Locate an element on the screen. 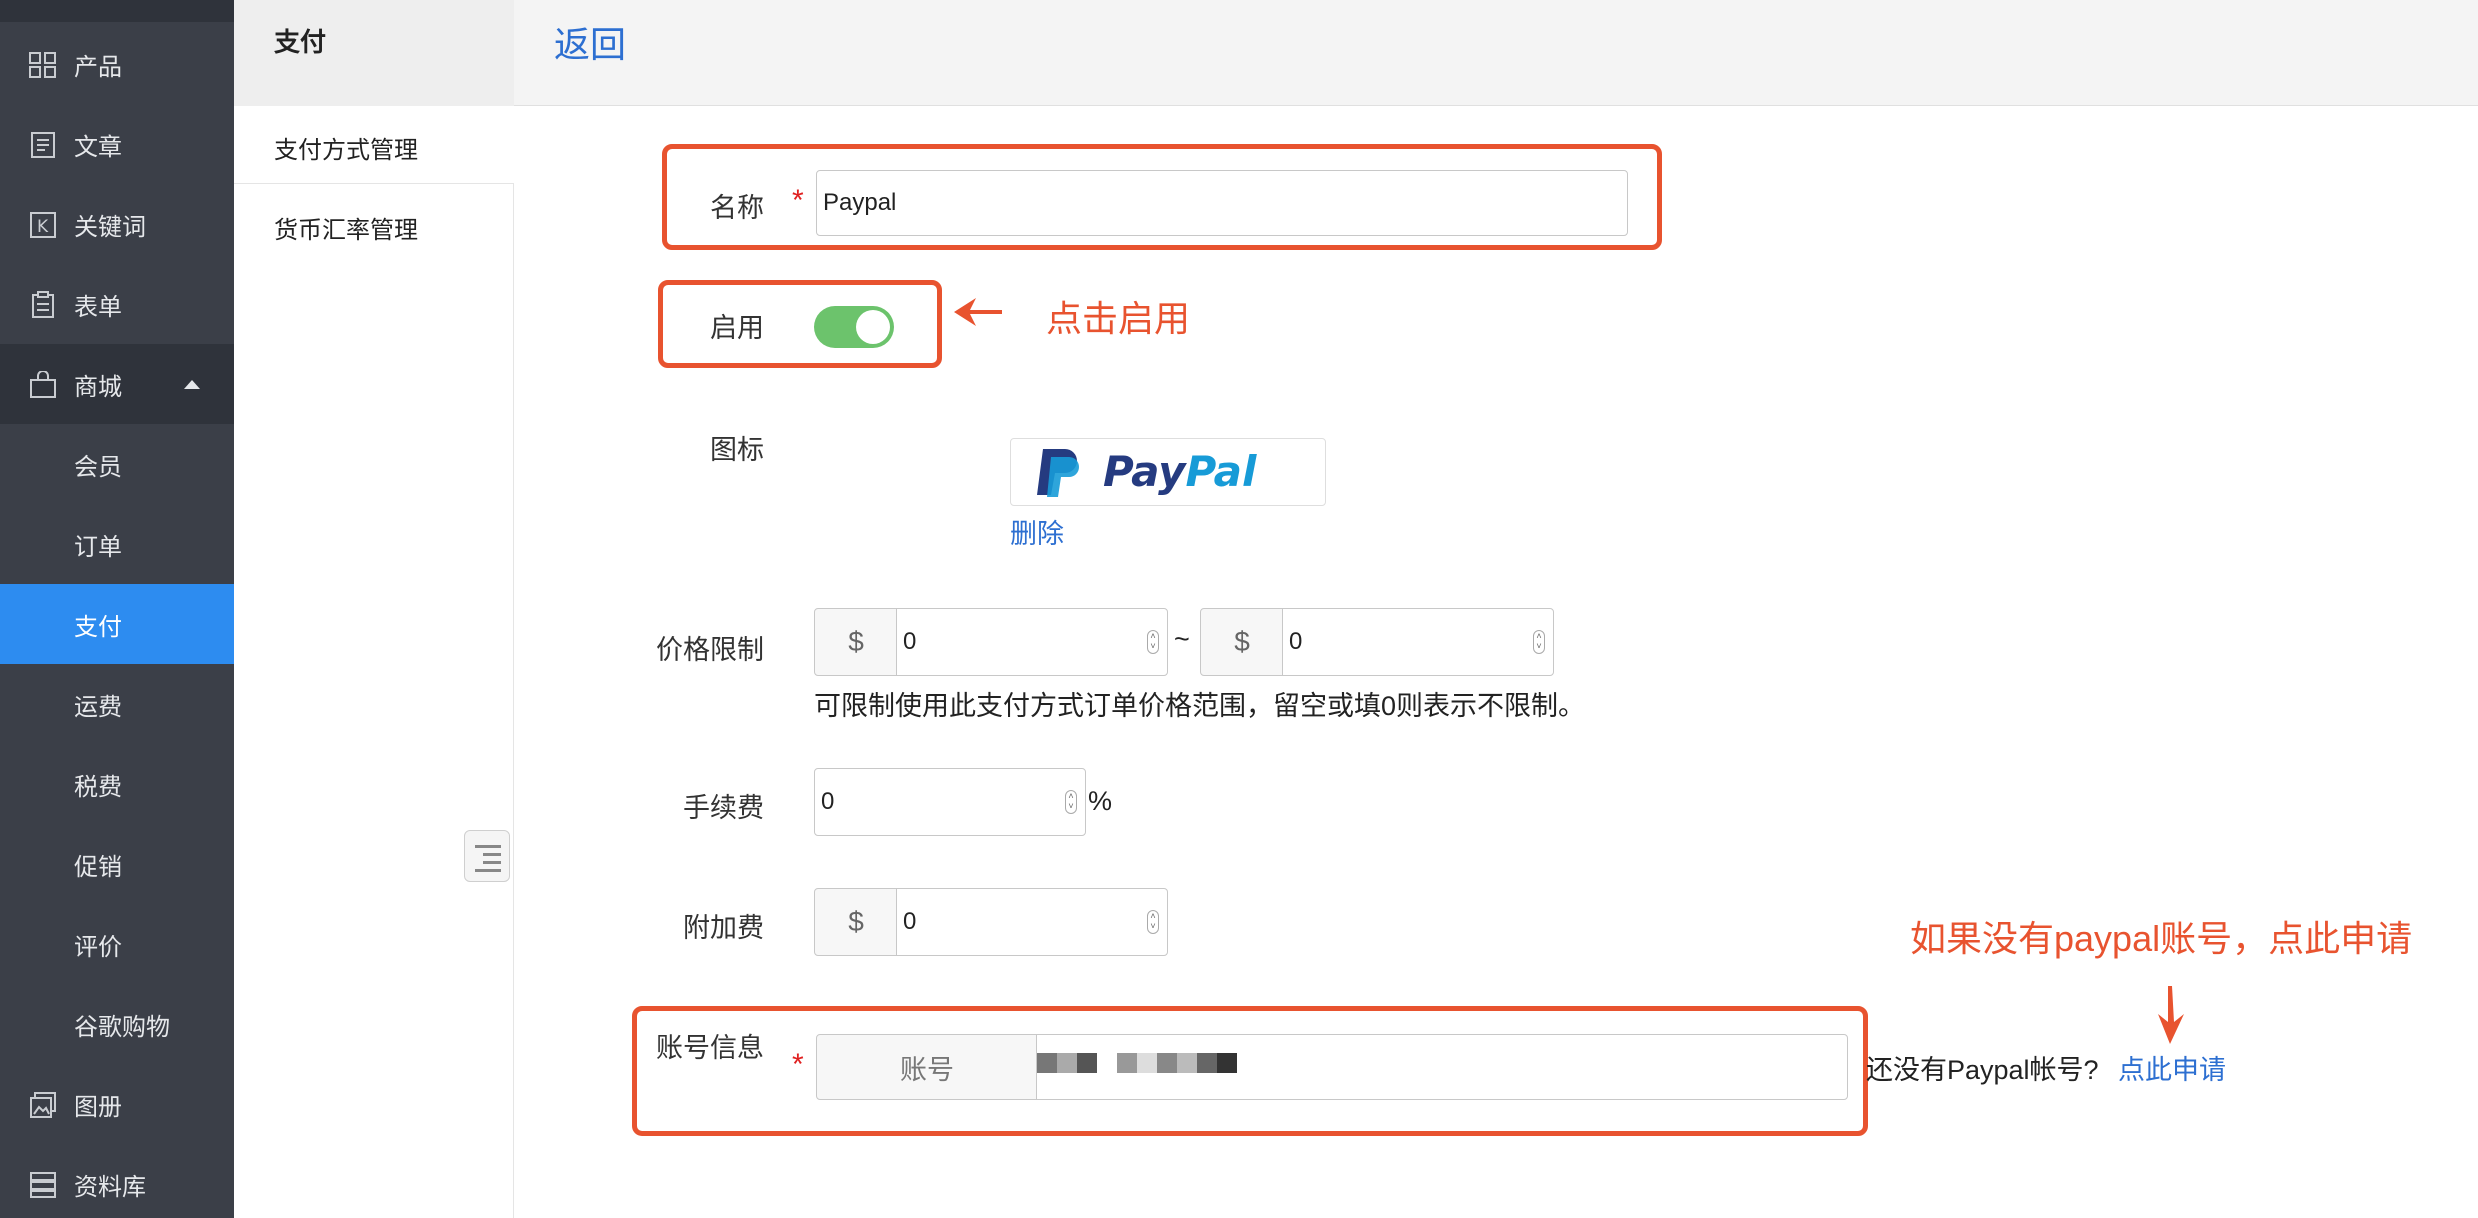 This screenshot has width=2478, height=1218. sidebar-item-shipping: 运费 is located at coordinates (117, 704).